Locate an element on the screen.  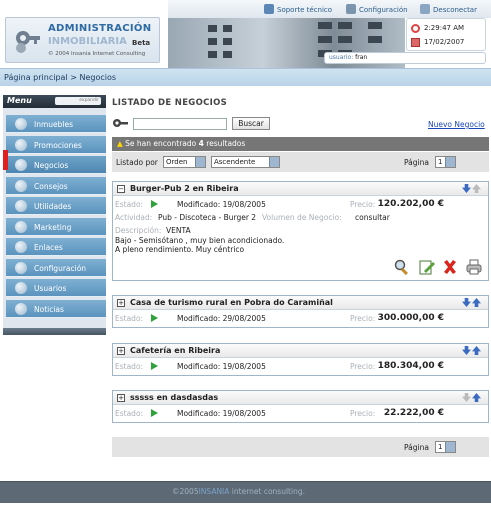
user-name: fran is located at coordinates (361, 57).